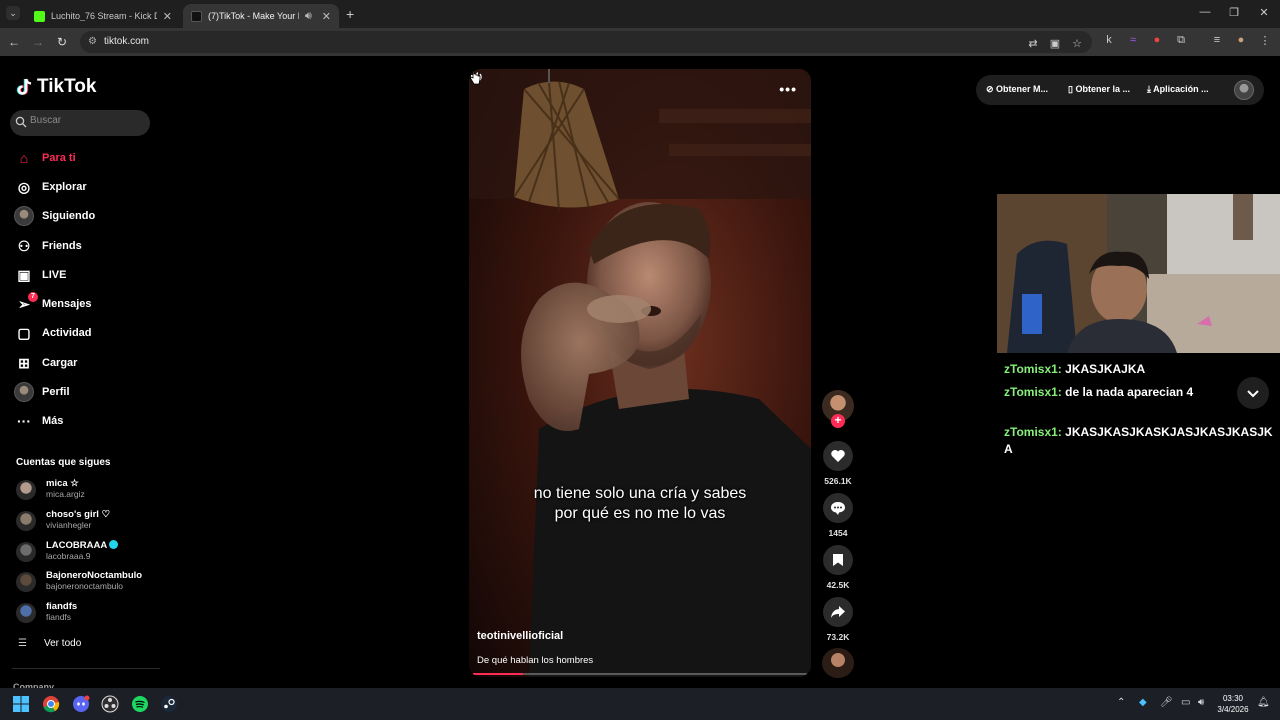  I want to click on media-controls-icon: ≡, so click(1217, 40).